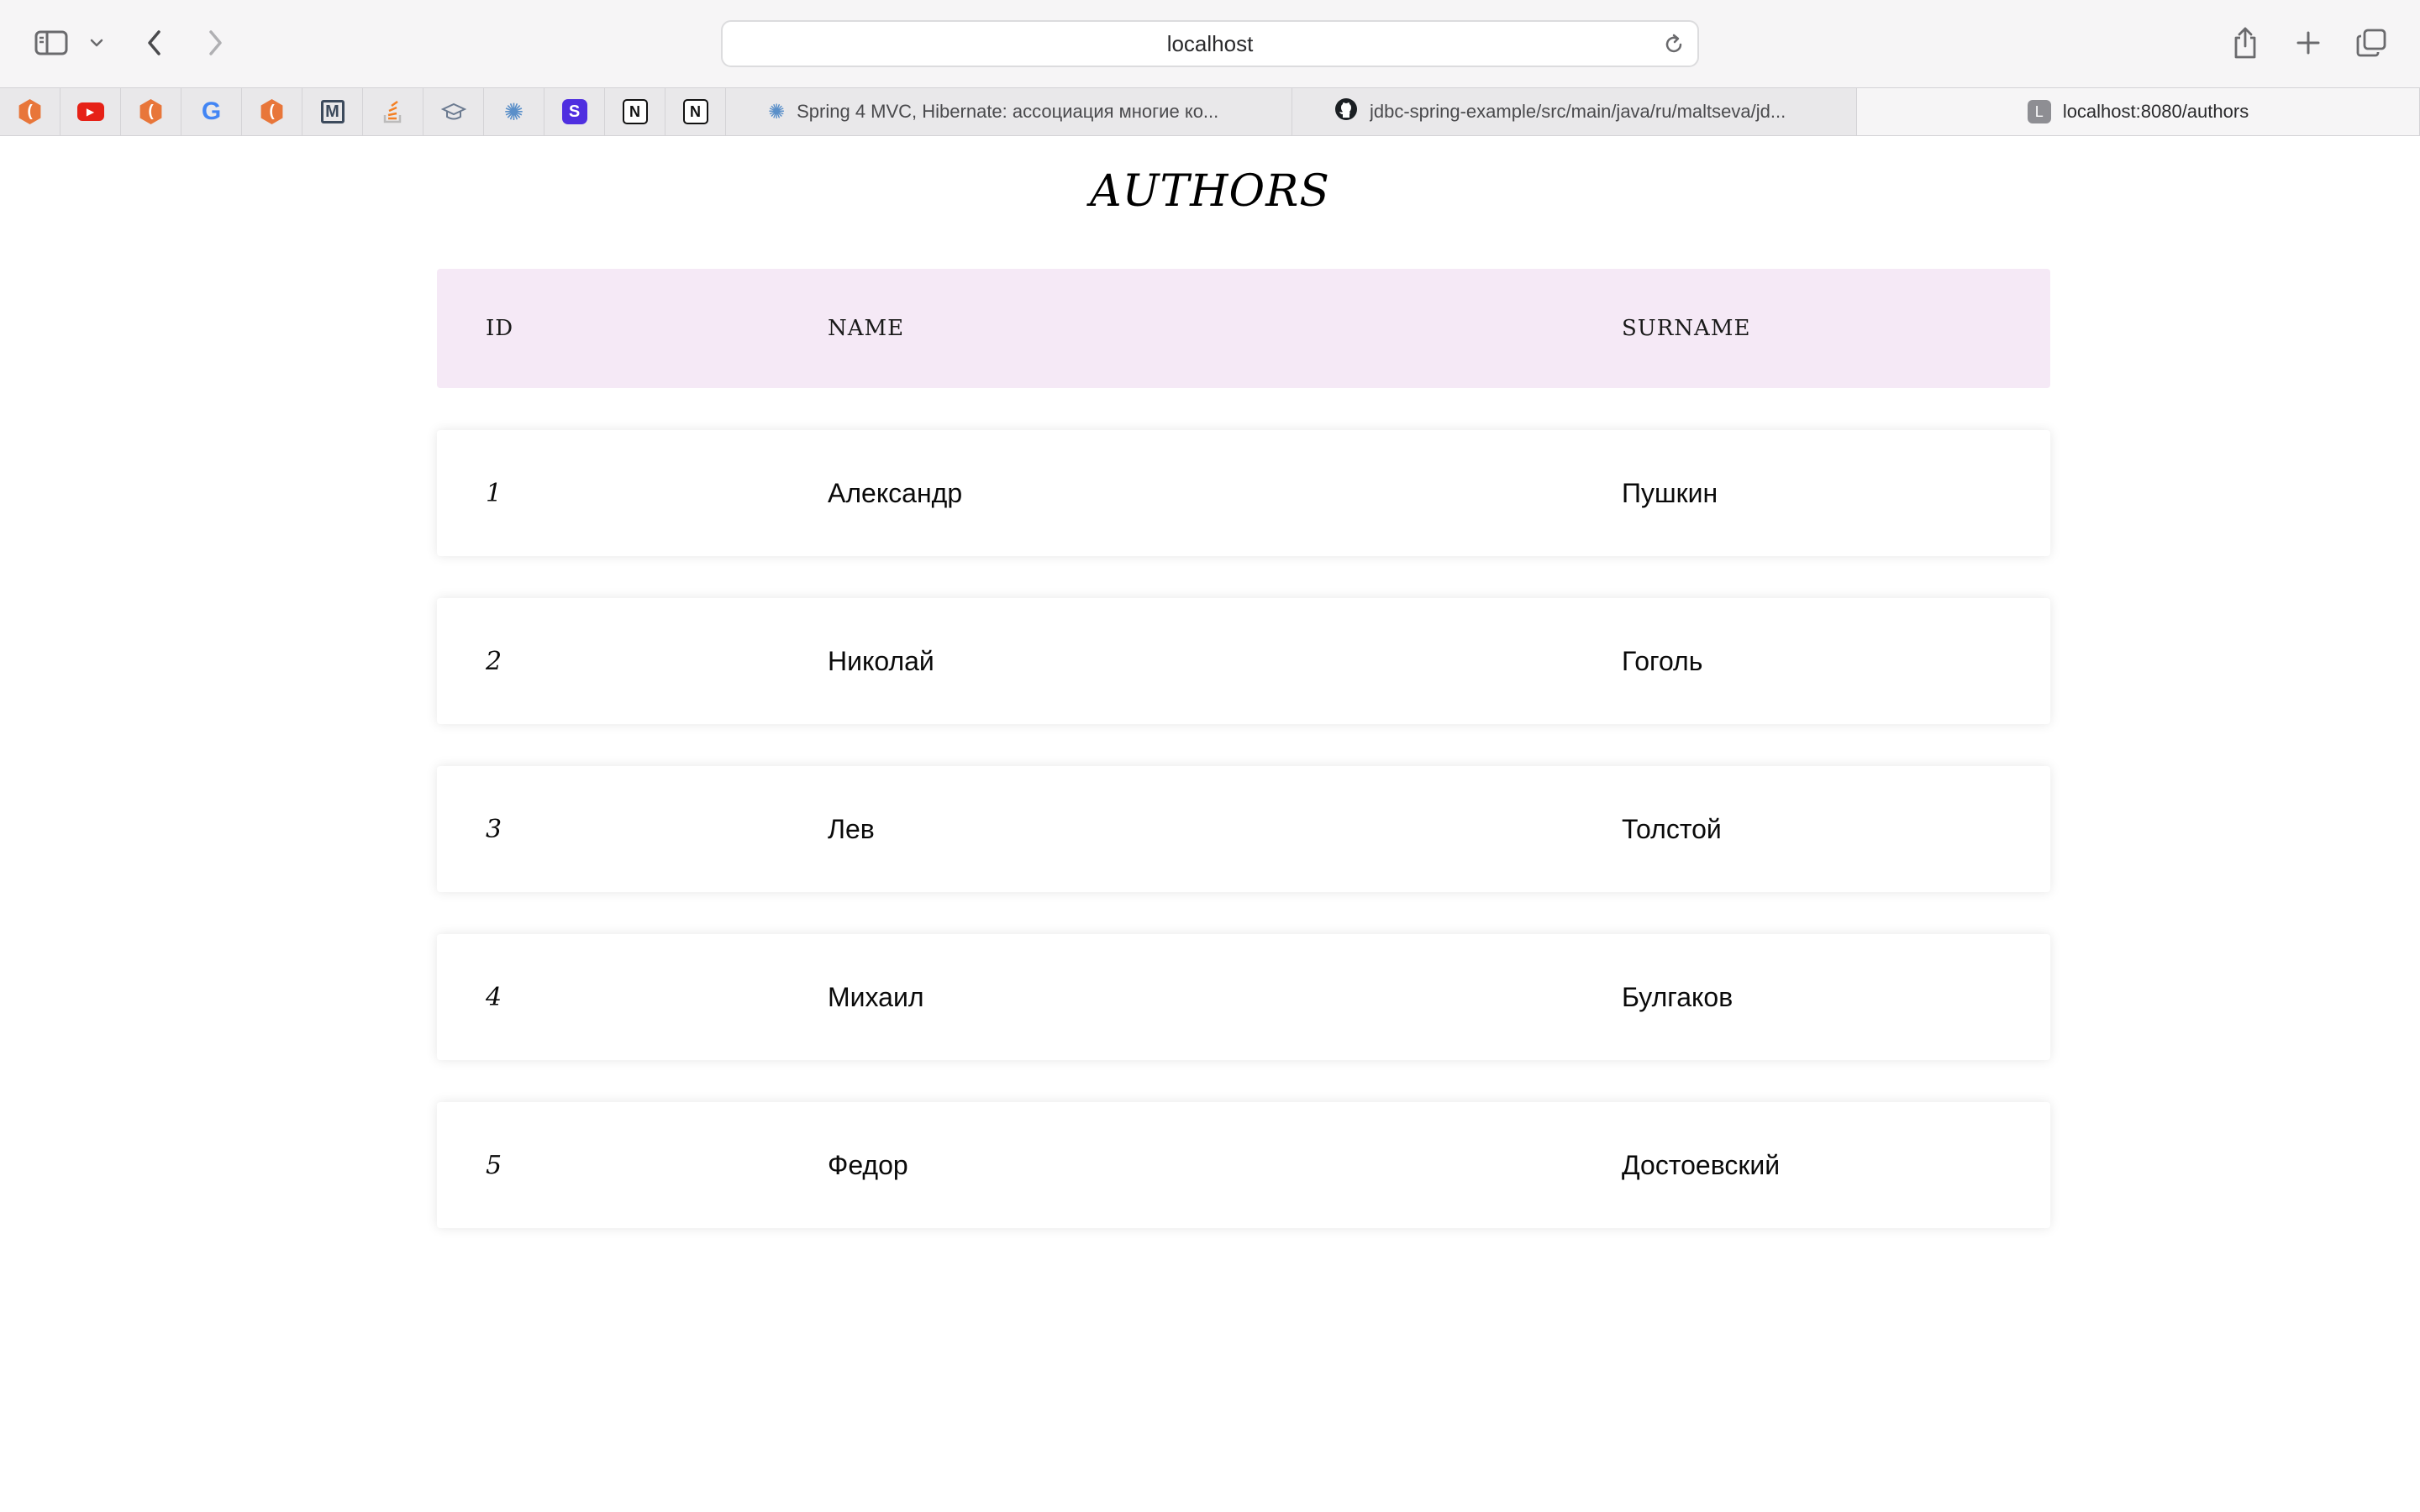 The image size is (2420, 1512). I want to click on cell-name: Александр, so click(896, 492).